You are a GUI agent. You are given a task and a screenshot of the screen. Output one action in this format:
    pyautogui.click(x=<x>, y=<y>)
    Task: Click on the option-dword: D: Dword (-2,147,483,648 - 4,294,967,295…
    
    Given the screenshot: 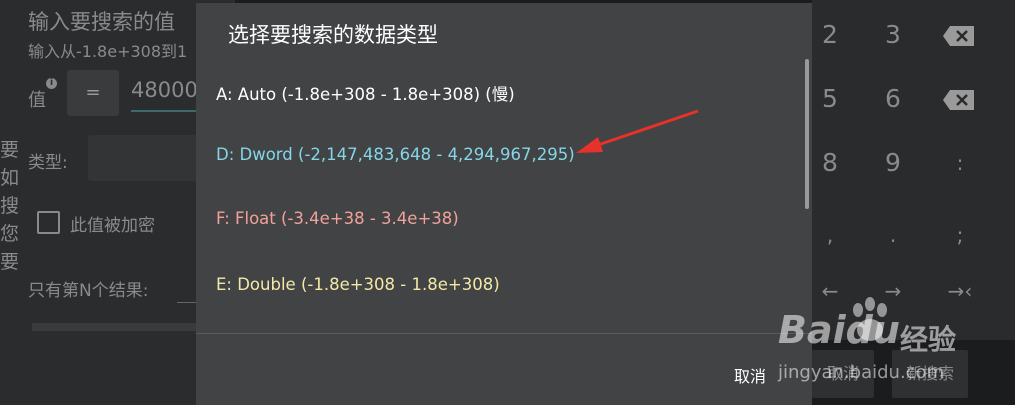 What is the action you would take?
    pyautogui.click(x=395, y=154)
    